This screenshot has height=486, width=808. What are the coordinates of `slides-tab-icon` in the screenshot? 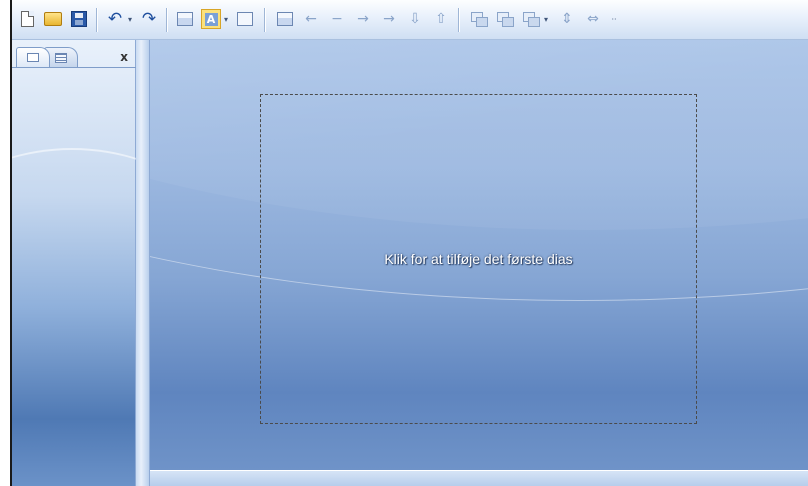 It's located at (33, 57).